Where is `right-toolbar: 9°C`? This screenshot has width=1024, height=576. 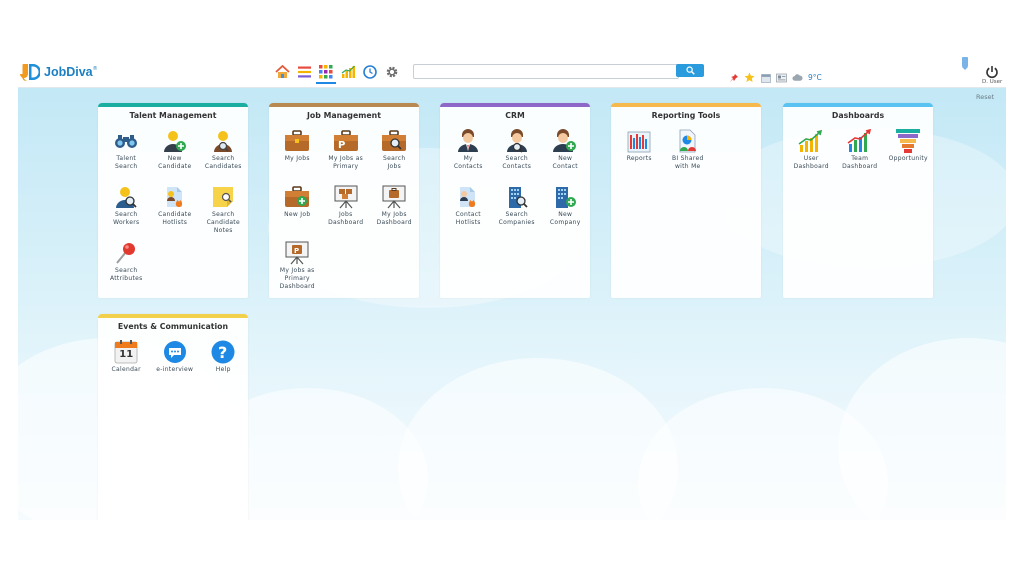
right-toolbar: 9°C is located at coordinates (775, 77).